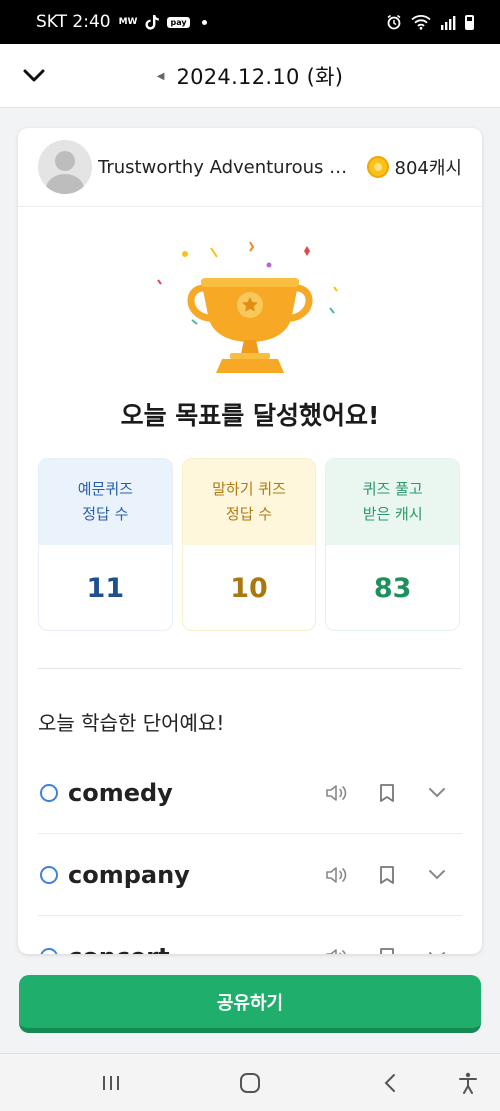 The width and height of the screenshot is (500, 1111). Describe the element at coordinates (152, 22) in the screenshot. I see `tiktok-icon` at that location.